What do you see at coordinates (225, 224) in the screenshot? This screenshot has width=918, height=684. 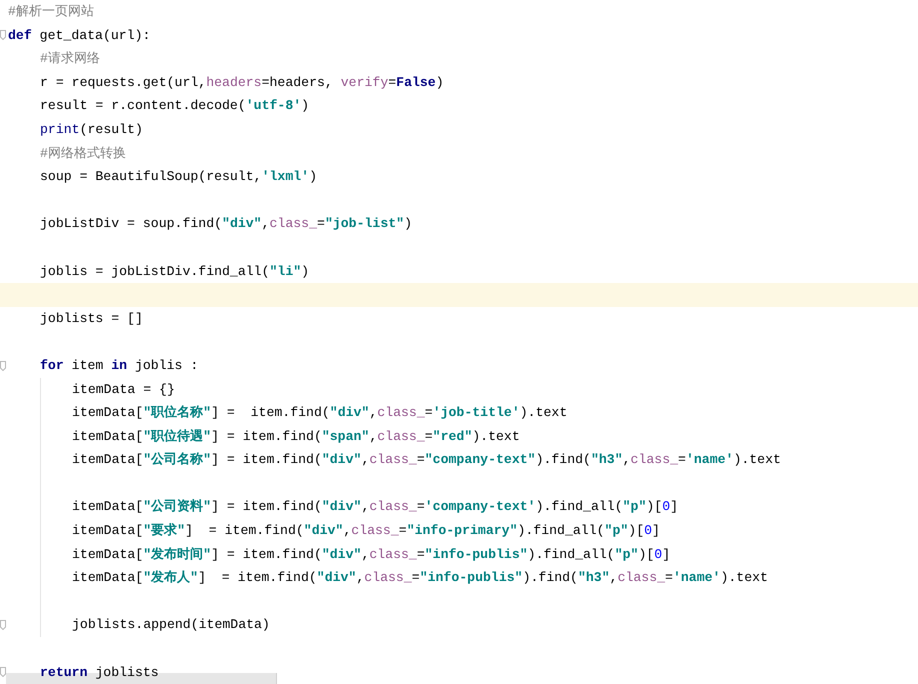 I see `code-line: jobListDiv = soup.find("div",class_="job-list")` at bounding box center [225, 224].